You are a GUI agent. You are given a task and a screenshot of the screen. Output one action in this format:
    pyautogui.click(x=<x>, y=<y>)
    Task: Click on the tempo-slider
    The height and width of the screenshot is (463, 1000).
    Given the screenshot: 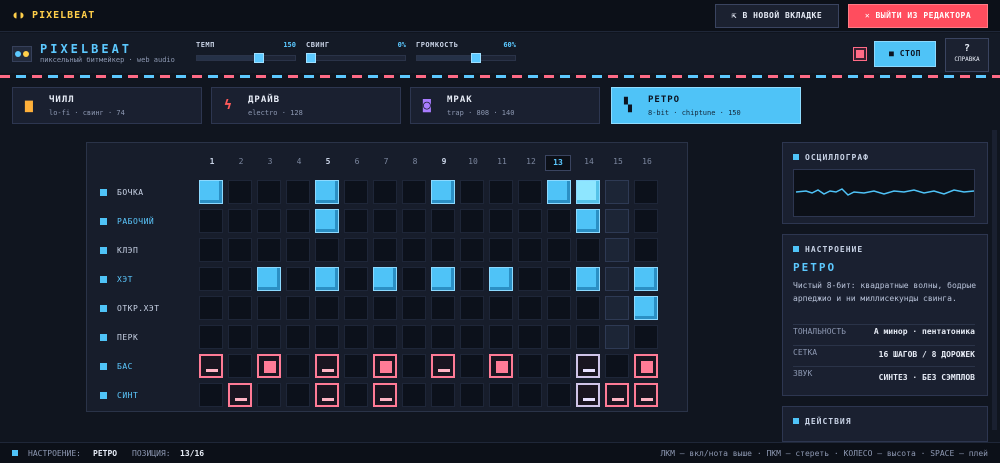 What is the action you would take?
    pyautogui.click(x=246, y=58)
    